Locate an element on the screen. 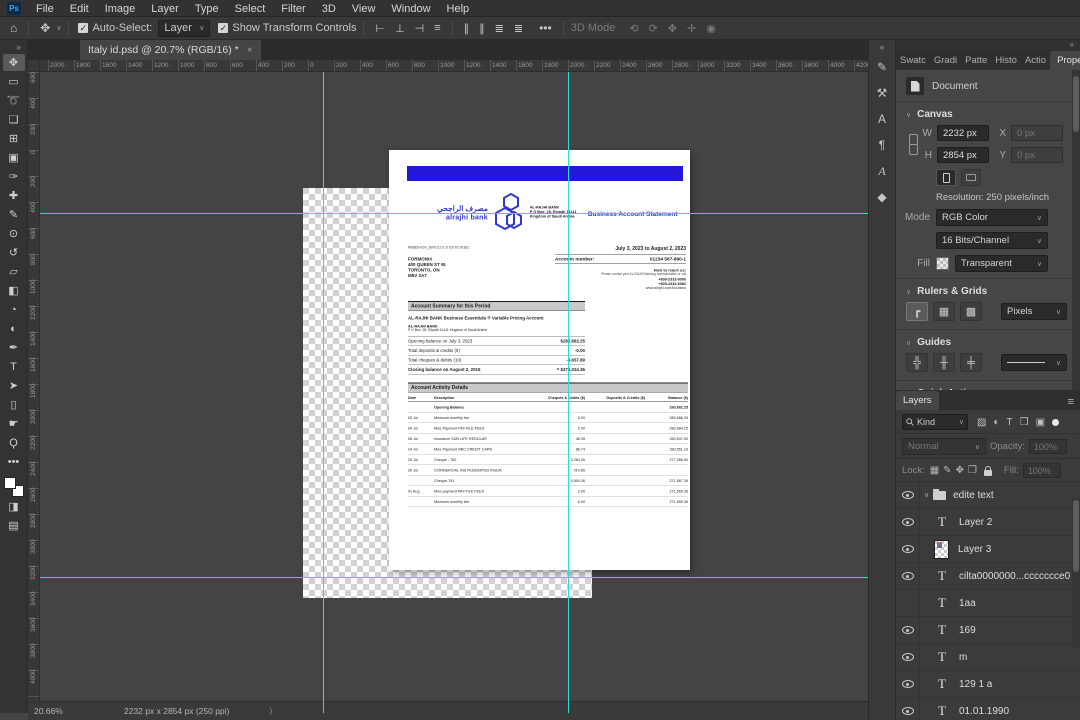 The width and height of the screenshot is (1080, 720). quick-actions-section-header: ∨ Quick Actions is located at coordinates (988, 385).